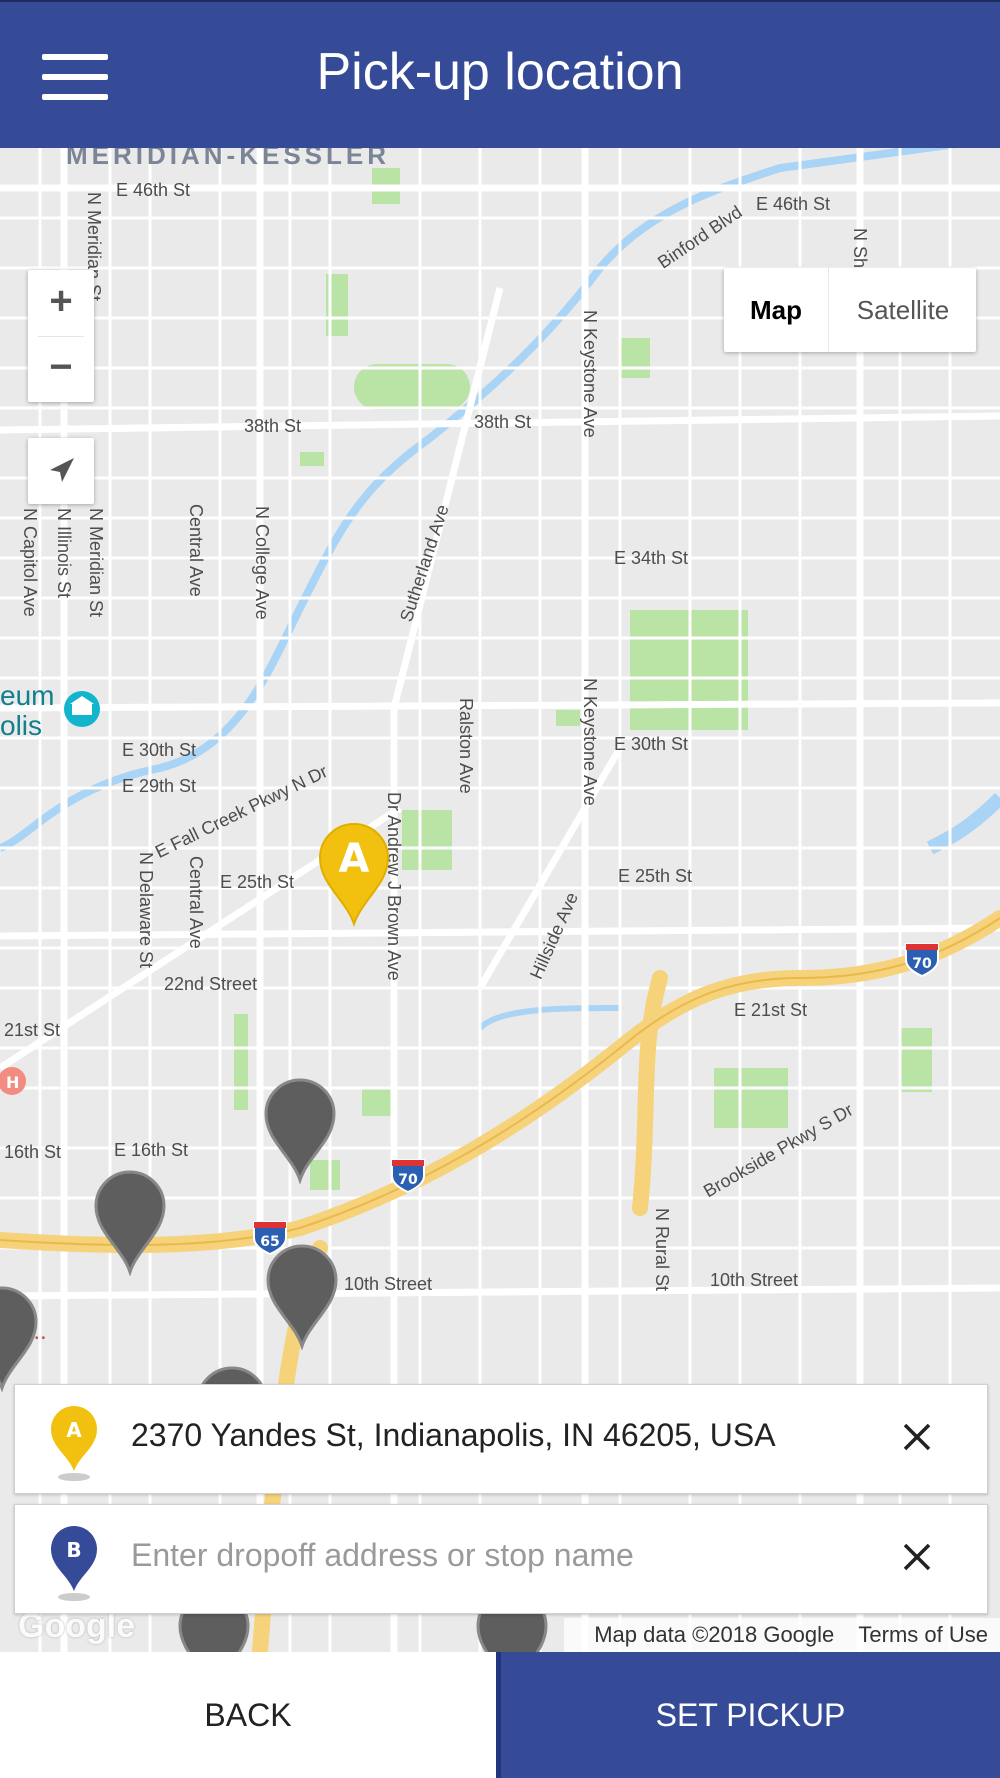 The image size is (1000, 1778). I want to click on dropoff-pin-icon: B, so click(74, 1563).